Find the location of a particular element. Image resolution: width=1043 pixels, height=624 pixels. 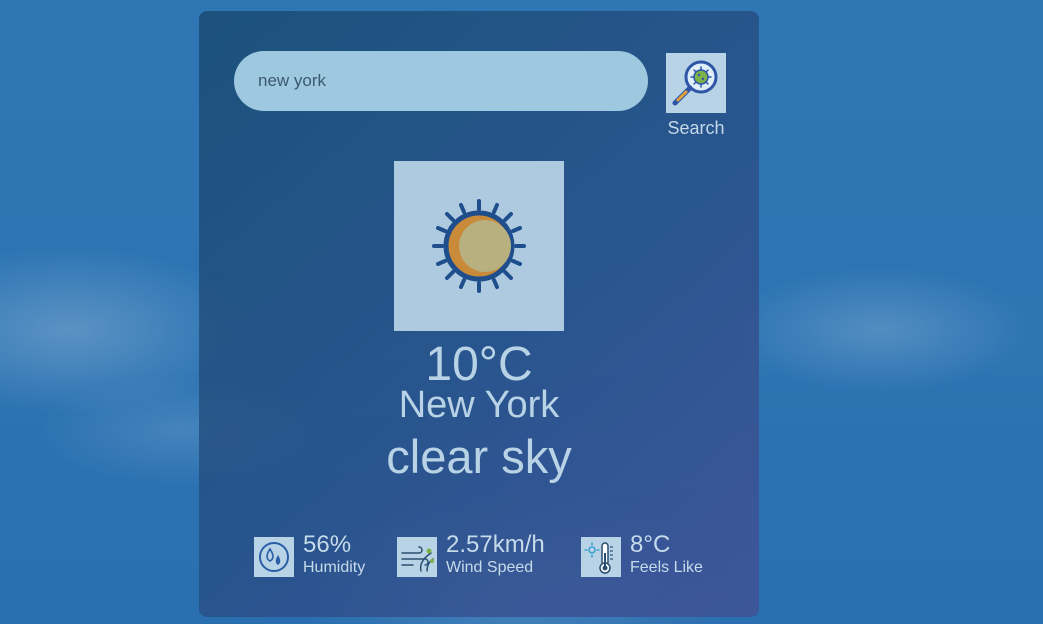

feels-like-value: 8°C is located at coordinates (650, 544).